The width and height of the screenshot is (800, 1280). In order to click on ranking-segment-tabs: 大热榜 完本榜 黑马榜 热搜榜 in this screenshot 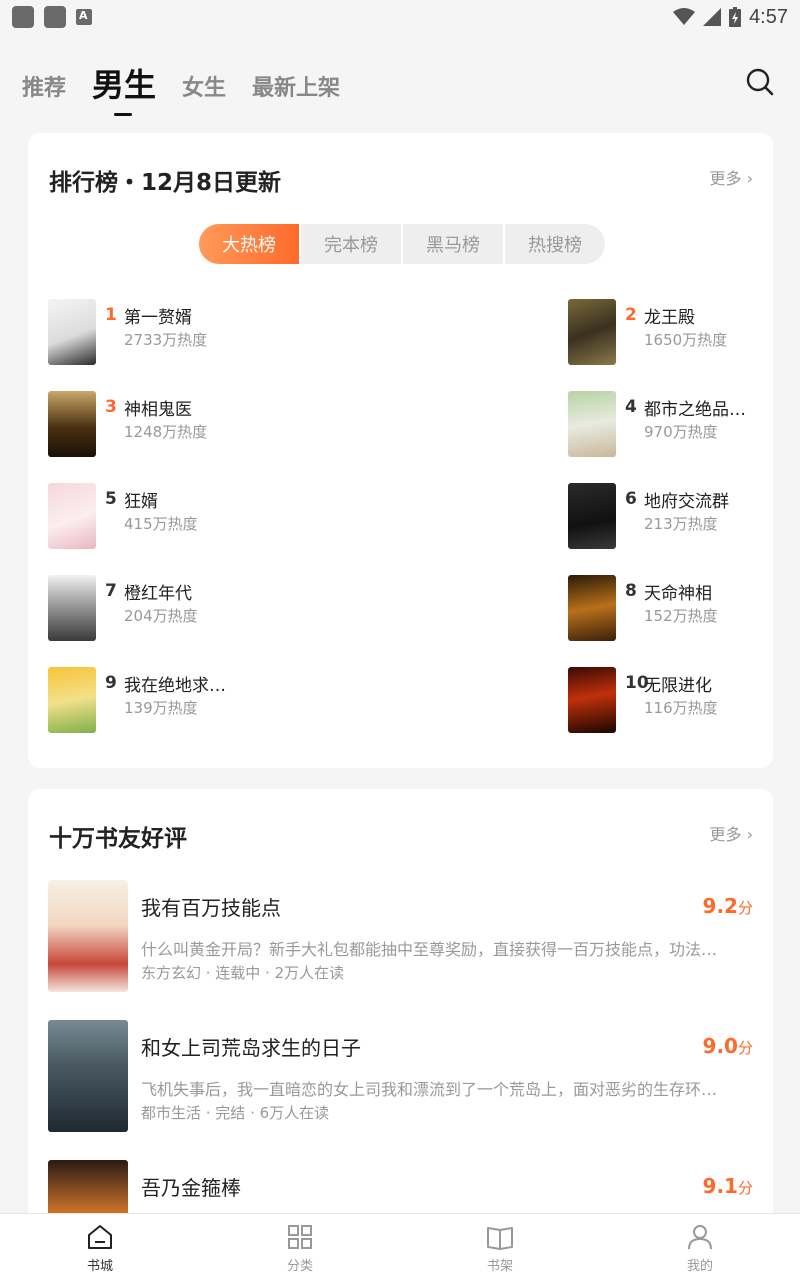, I will do `click(402, 244)`.